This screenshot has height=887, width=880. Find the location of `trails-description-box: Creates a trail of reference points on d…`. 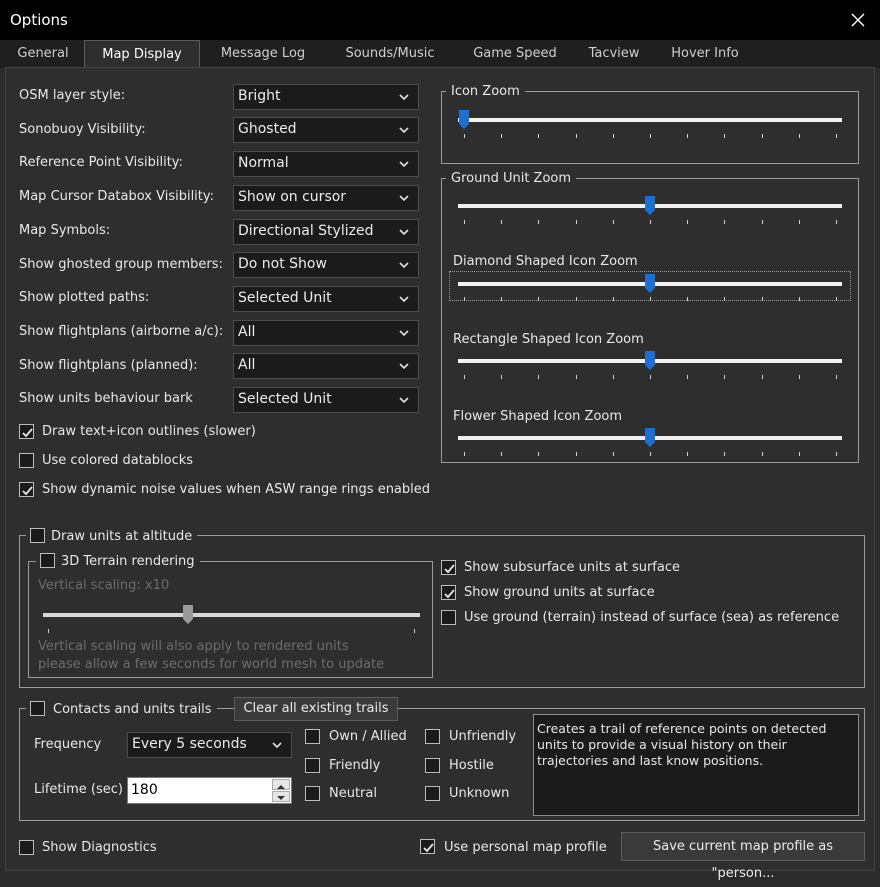

trails-description-box: Creates a trail of reference points on d… is located at coordinates (696, 765).